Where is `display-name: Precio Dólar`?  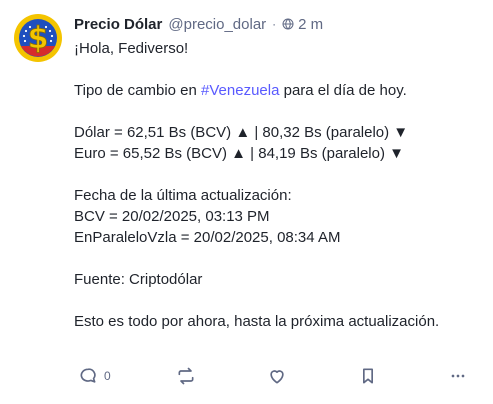
display-name: Precio Dólar is located at coordinates (118, 24).